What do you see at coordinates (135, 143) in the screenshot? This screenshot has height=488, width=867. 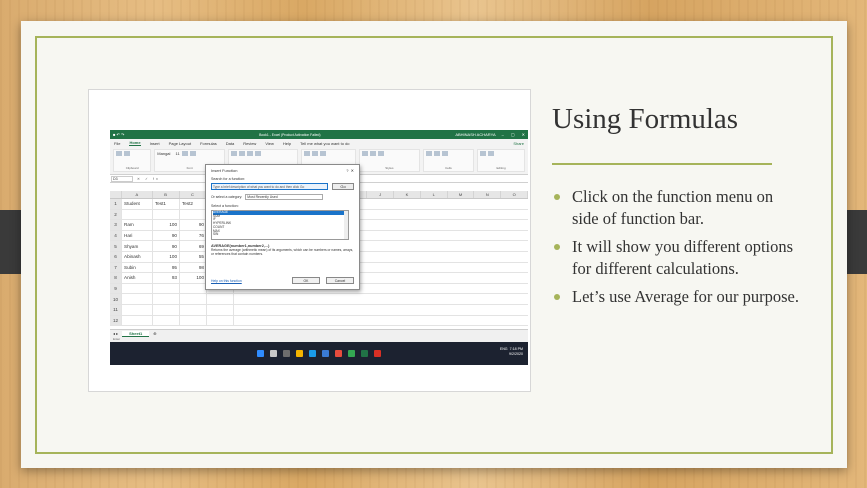 I see `tab-home: Home` at bounding box center [135, 143].